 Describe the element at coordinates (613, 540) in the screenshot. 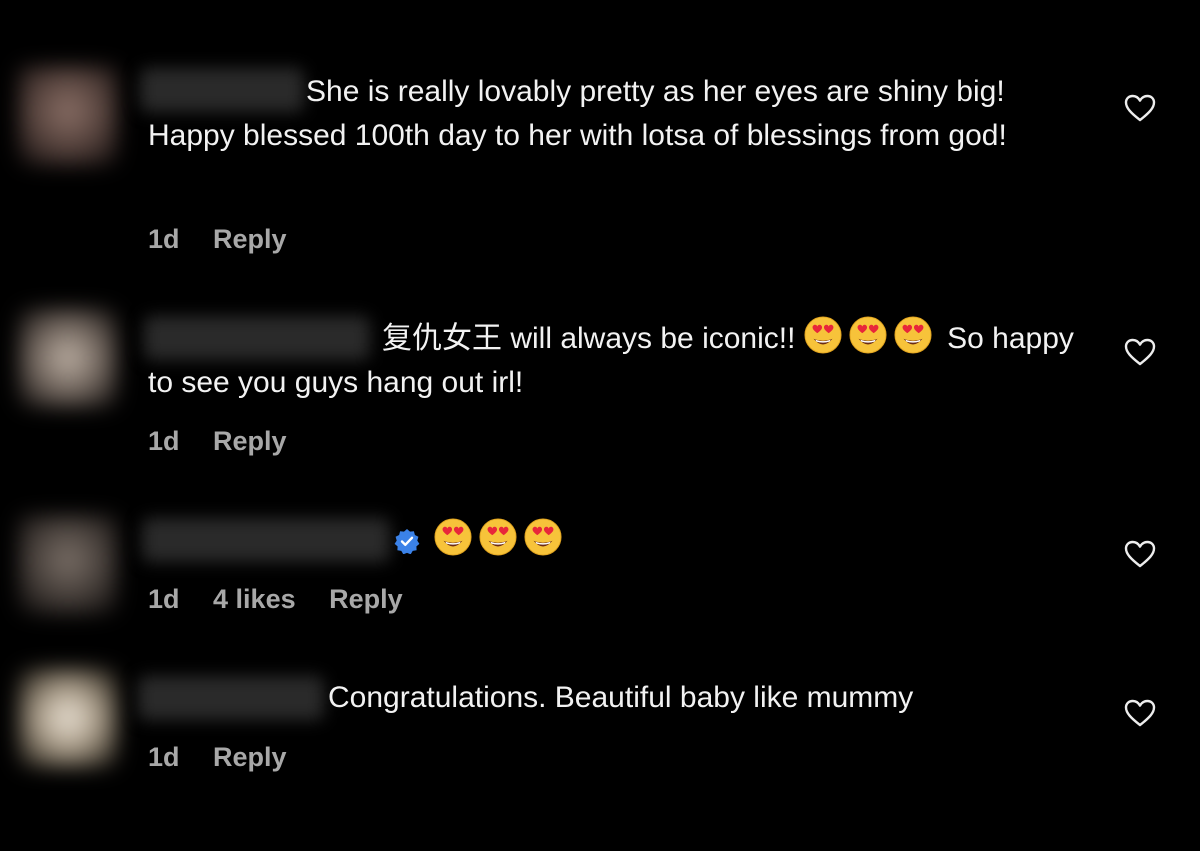

I see `comment-text` at that location.